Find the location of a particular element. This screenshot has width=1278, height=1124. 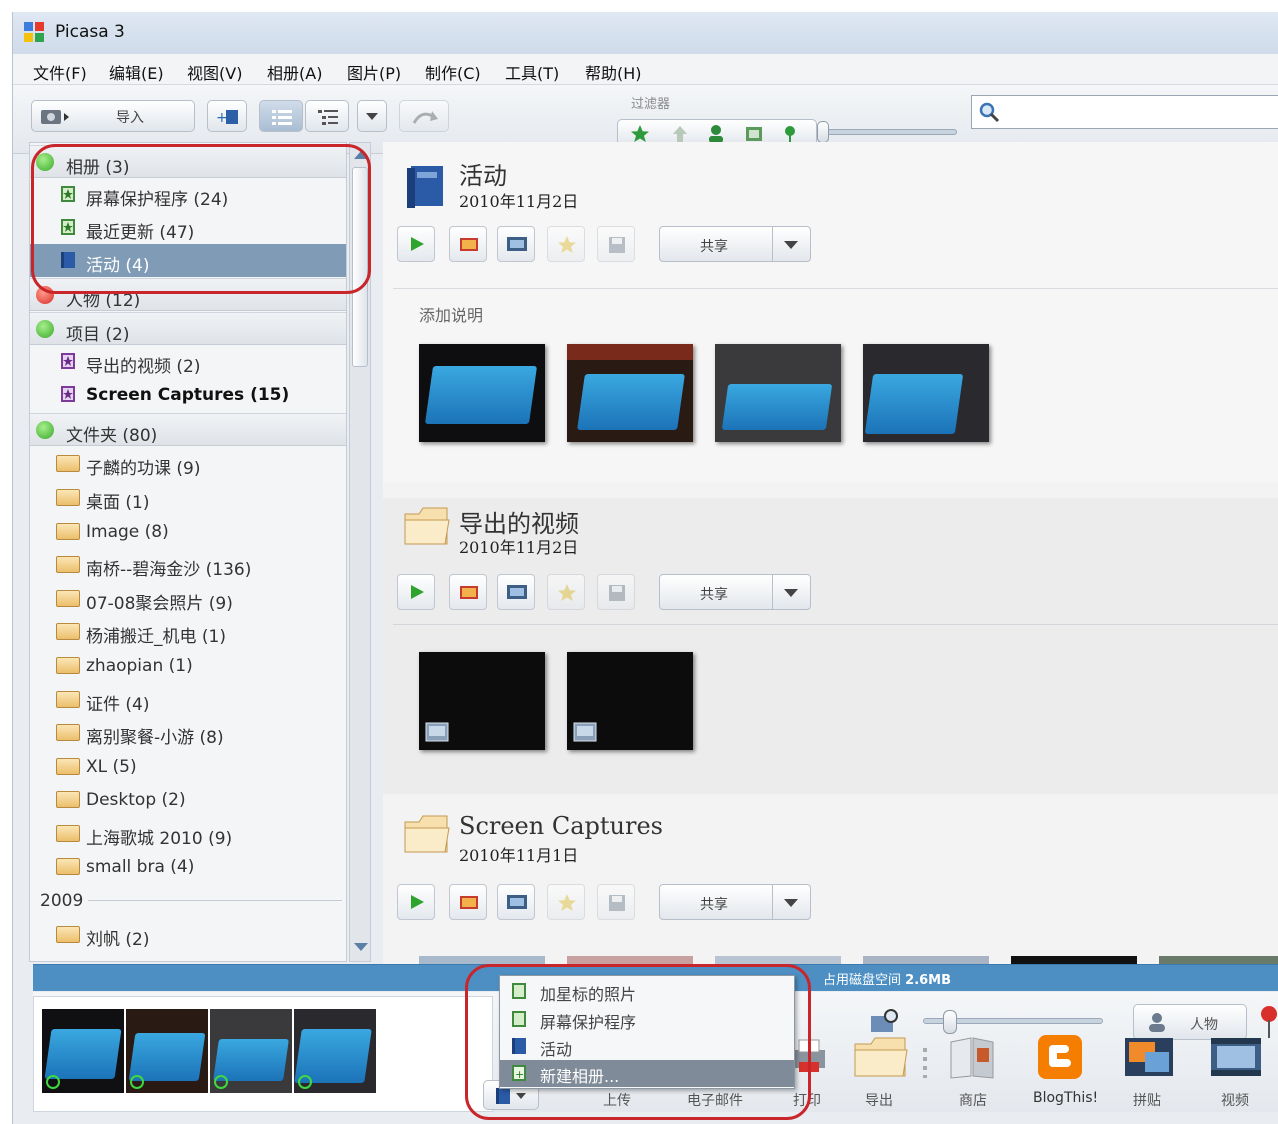

save-disk-icon is located at coordinates (617, 245).